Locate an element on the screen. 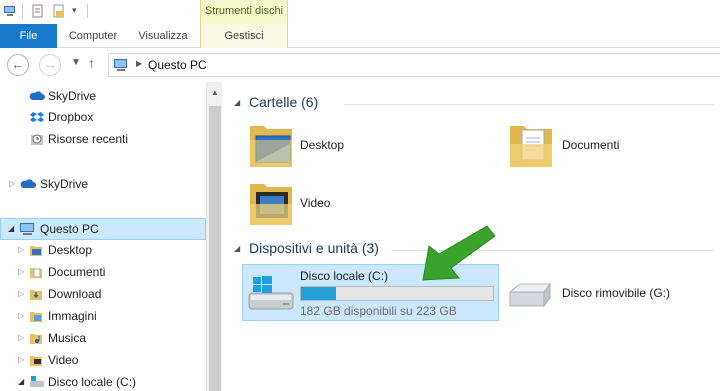 This screenshot has width=720, height=391. desktop-folder-icon is located at coordinates (271, 146).